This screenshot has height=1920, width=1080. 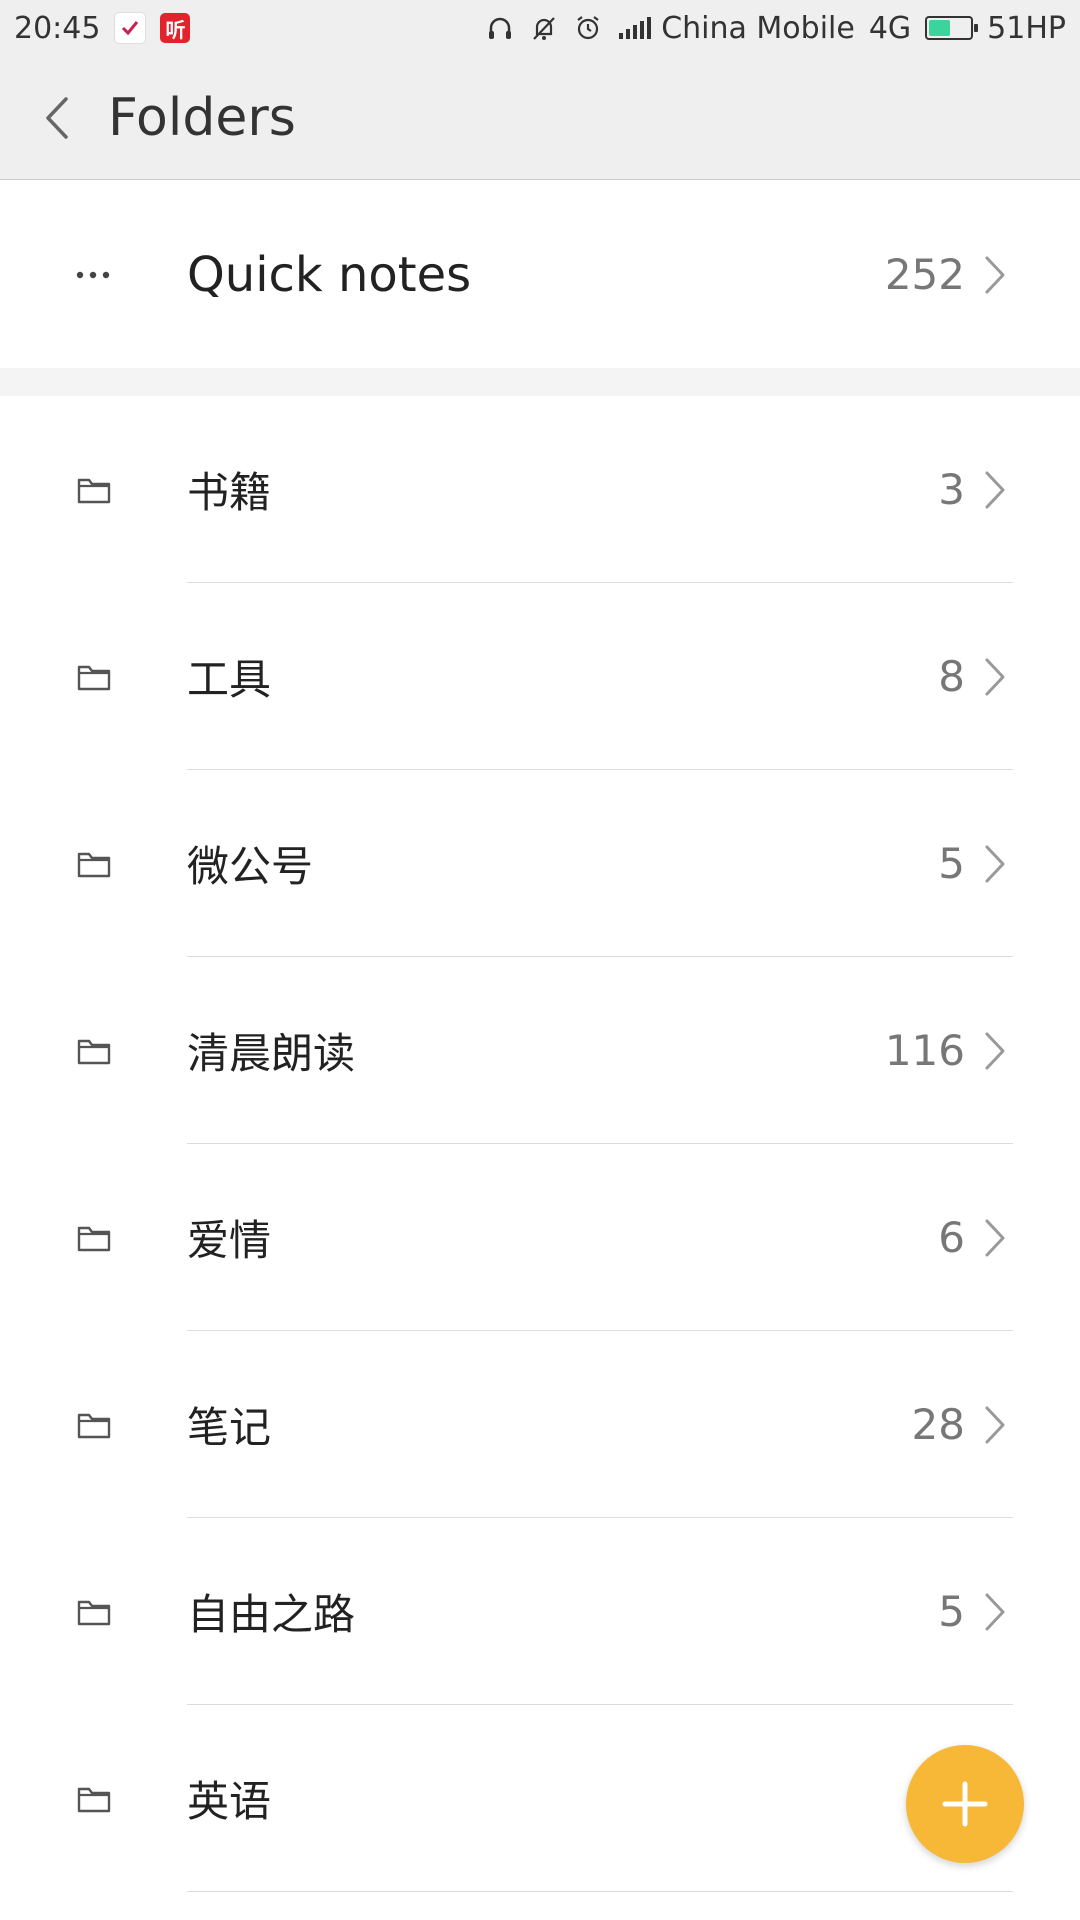 What do you see at coordinates (951, 1237) in the screenshot?
I see `folder-count: 6` at bounding box center [951, 1237].